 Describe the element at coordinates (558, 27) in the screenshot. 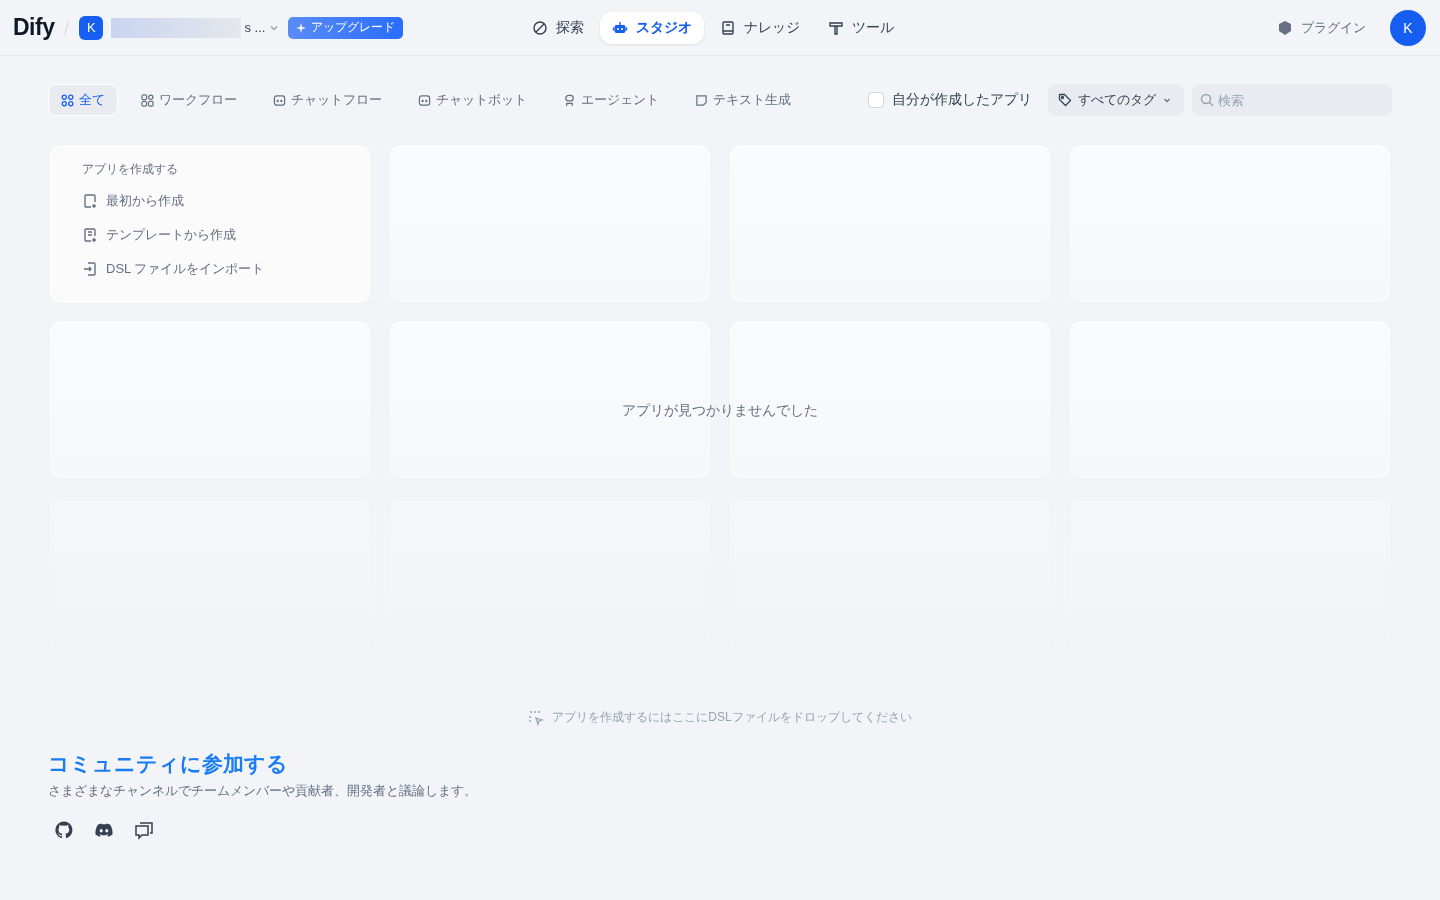

I see `nav-tab: 探索` at that location.